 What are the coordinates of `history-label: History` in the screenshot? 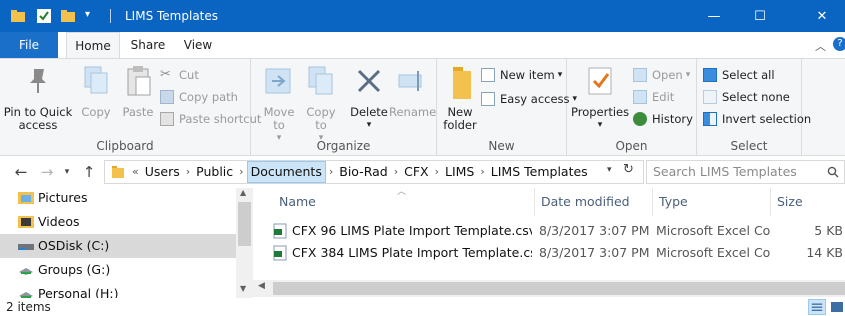 It's located at (672, 119).